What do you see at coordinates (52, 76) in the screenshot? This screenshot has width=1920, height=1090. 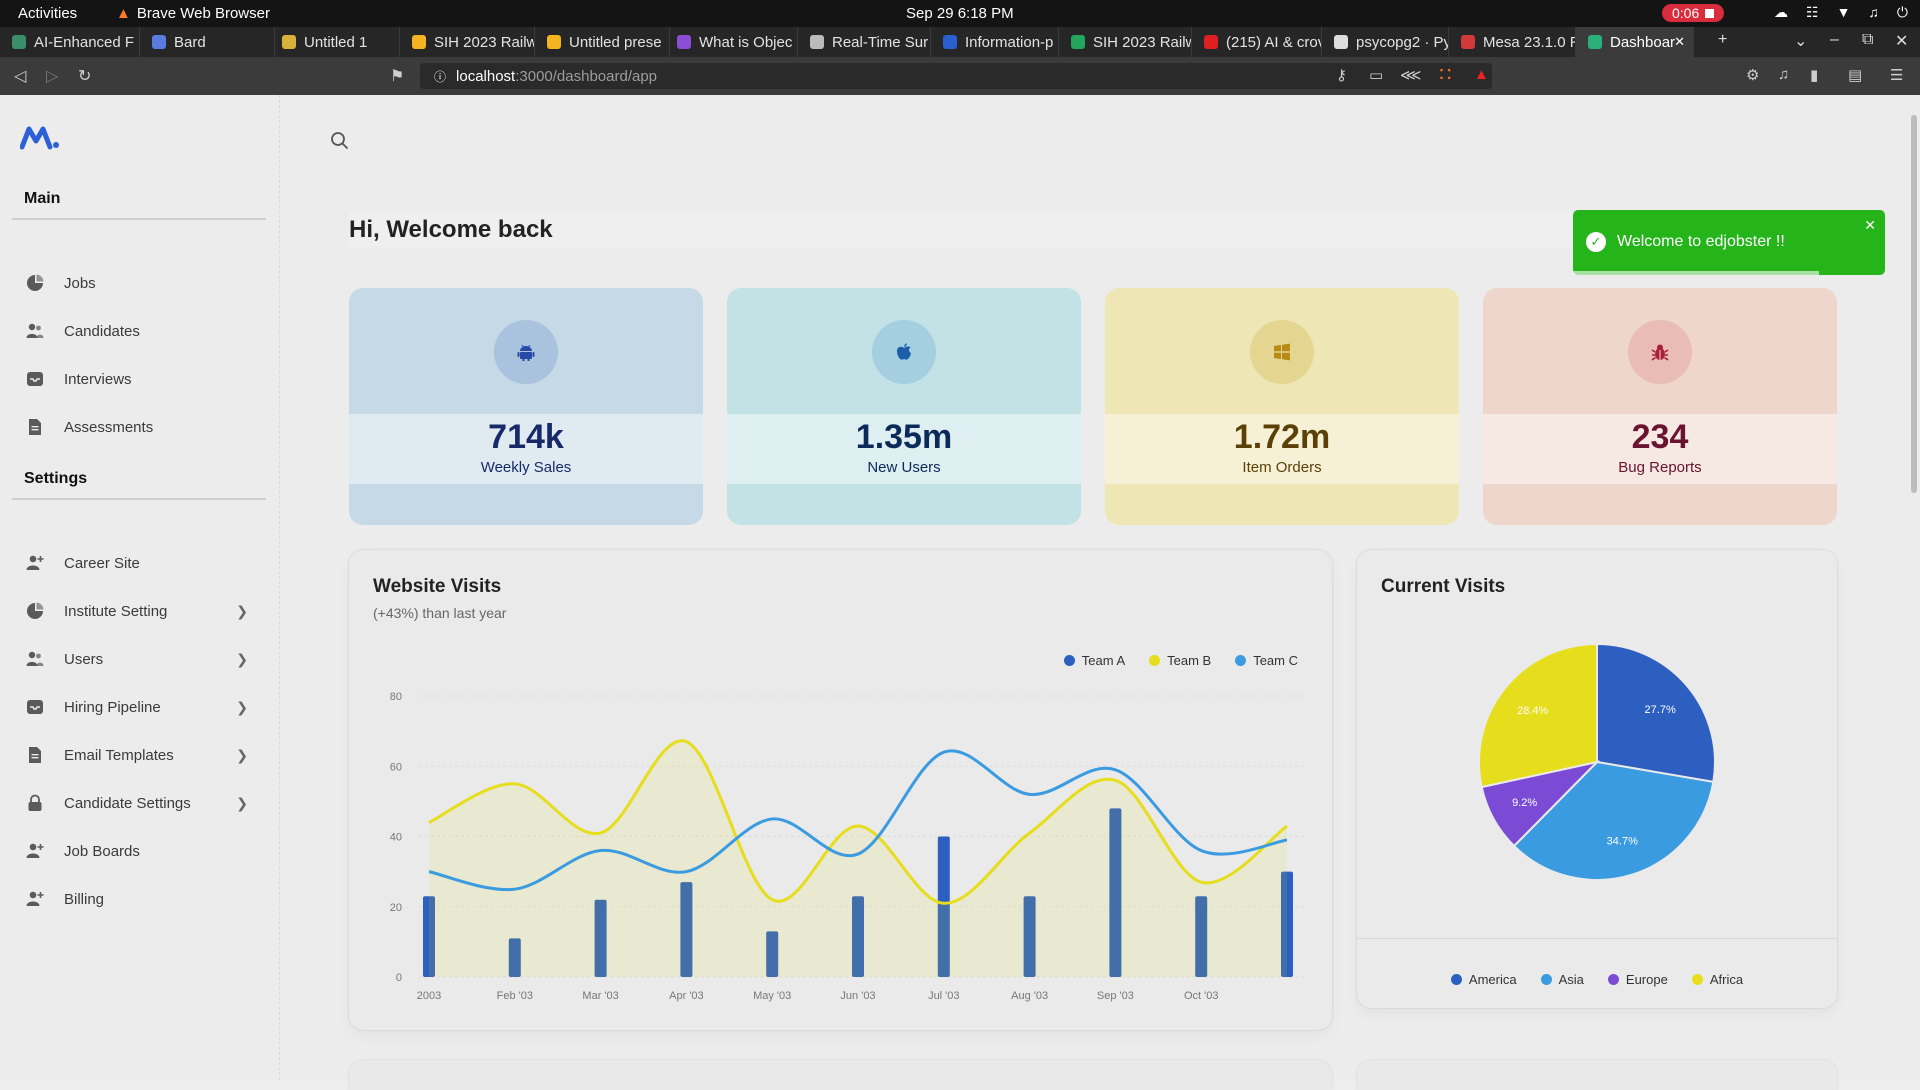 I see `forward-icon: ▷` at bounding box center [52, 76].